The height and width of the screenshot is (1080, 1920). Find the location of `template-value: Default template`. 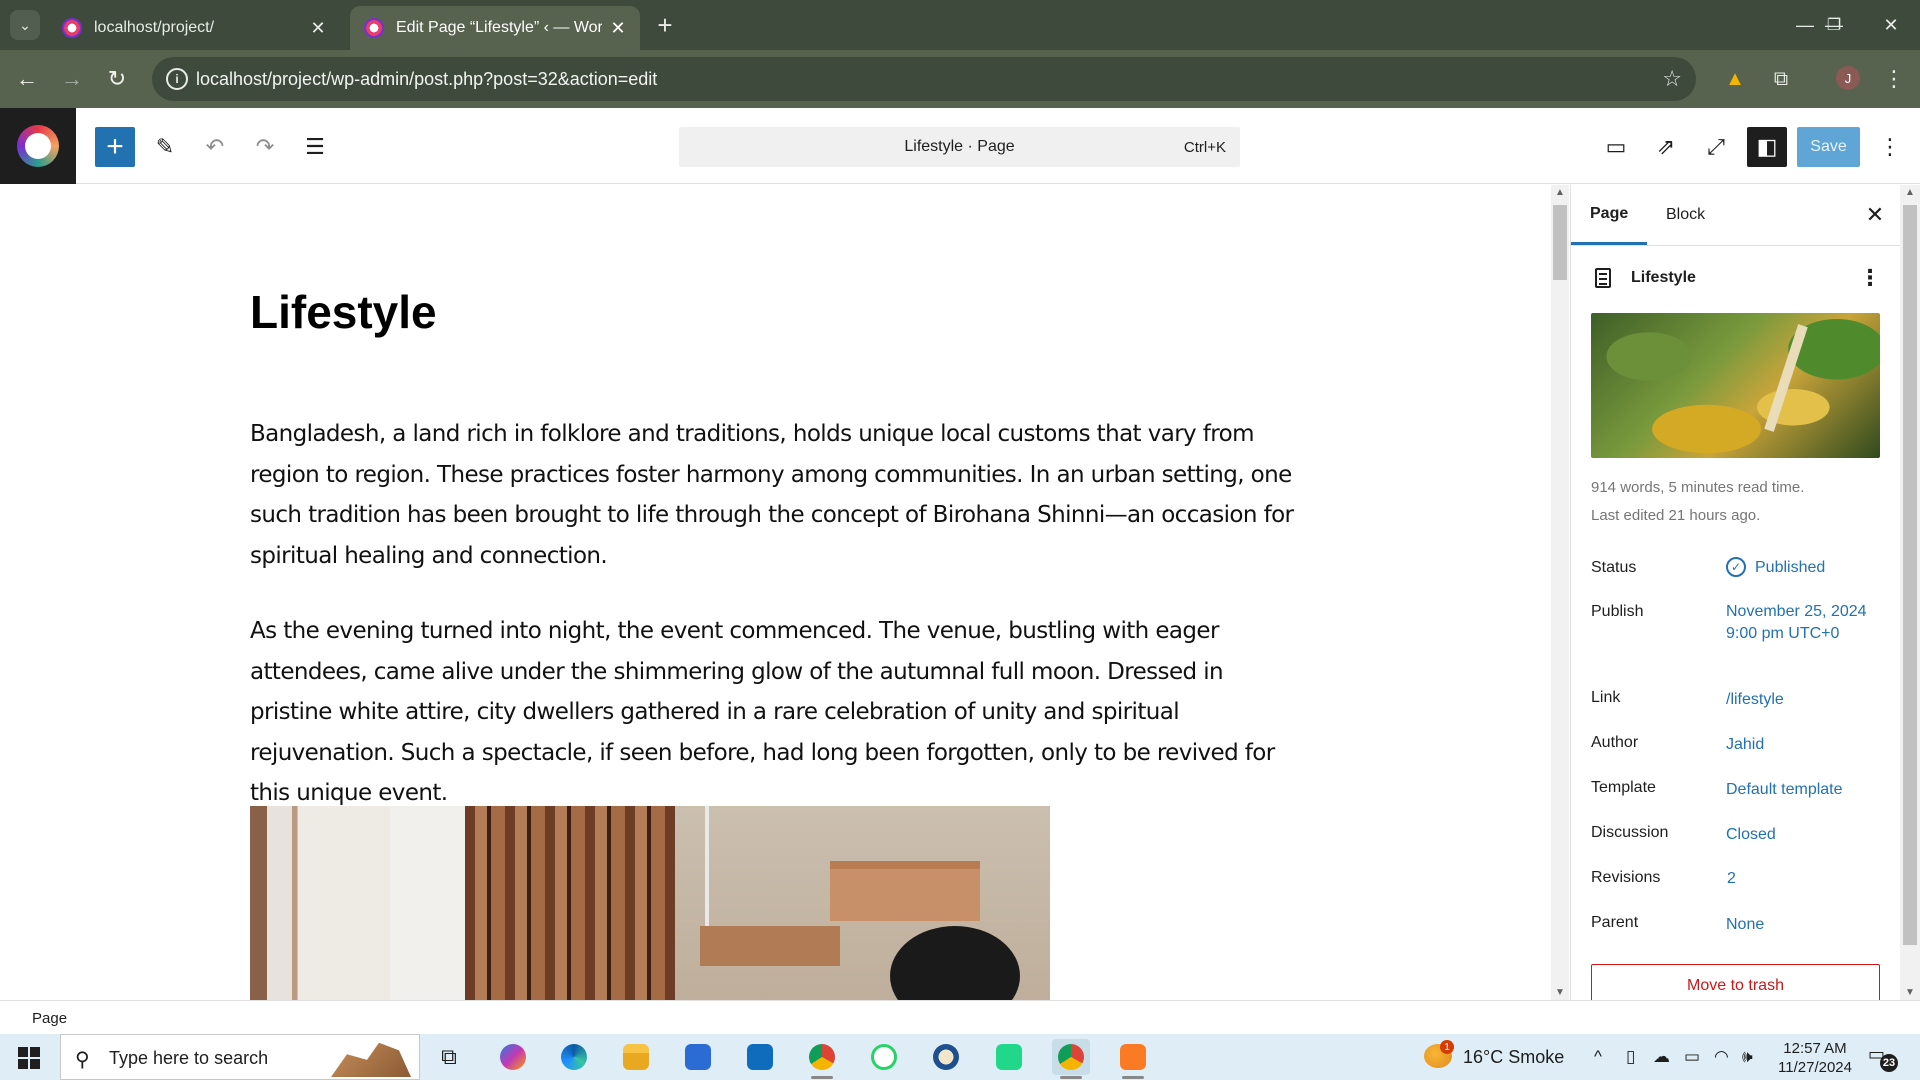

template-value: Default template is located at coordinates (1784, 790).